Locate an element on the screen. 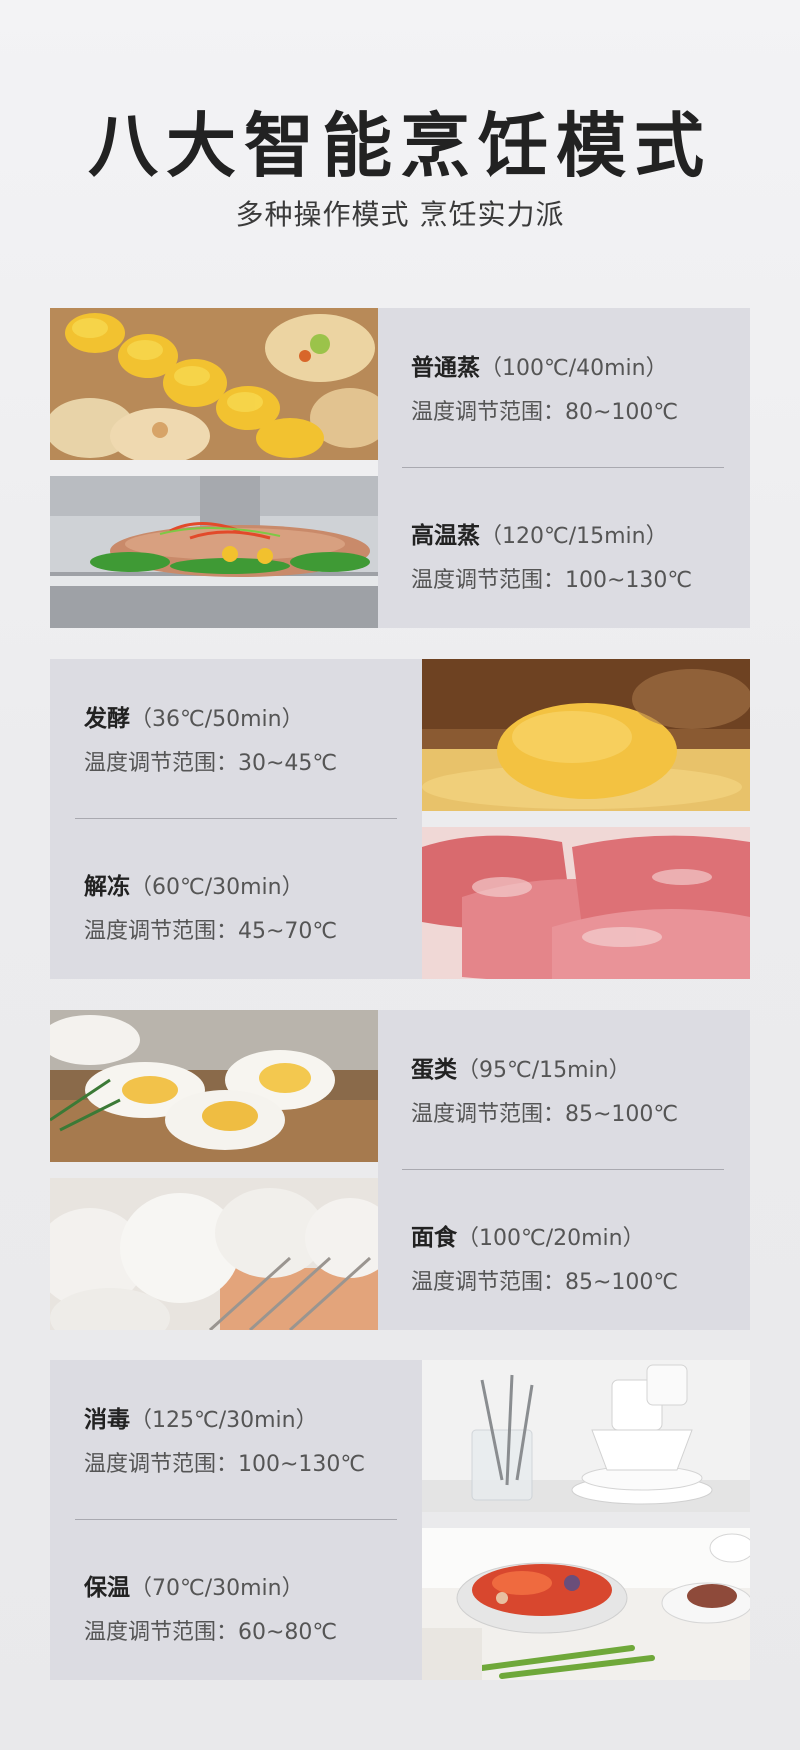 Image resolution: width=800 pixels, height=1750 pixels. dough-photo is located at coordinates (586, 735).